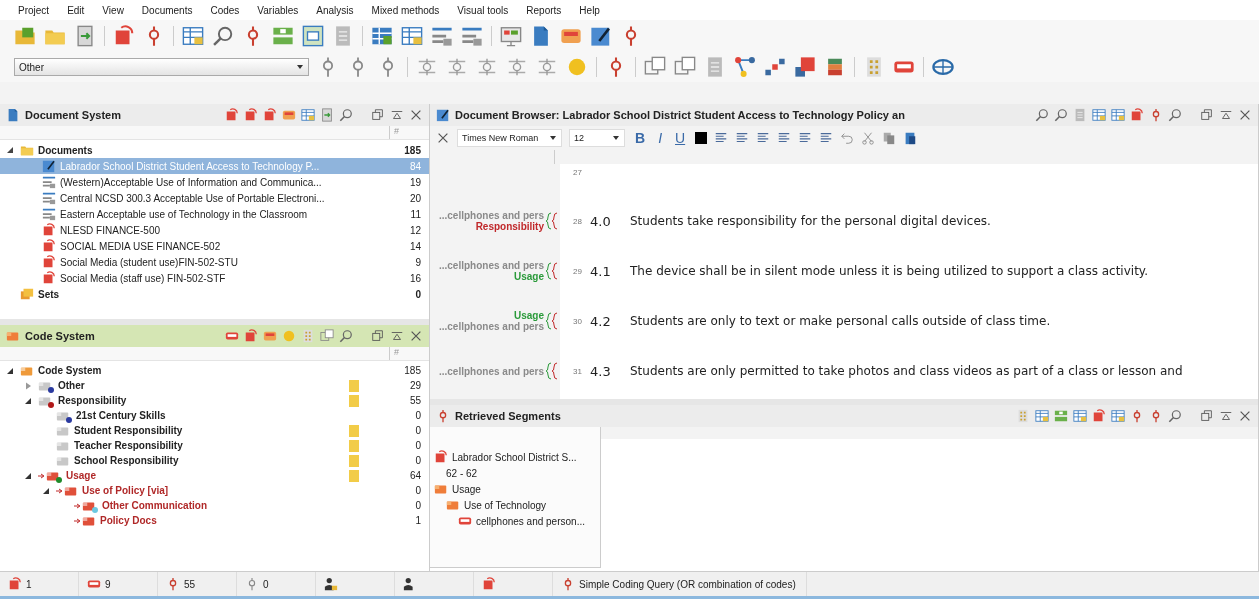  What do you see at coordinates (214, 214) in the screenshot?
I see `tree-row: Eastern Acceptable use of Technology in the Classroom 11` at bounding box center [214, 214].